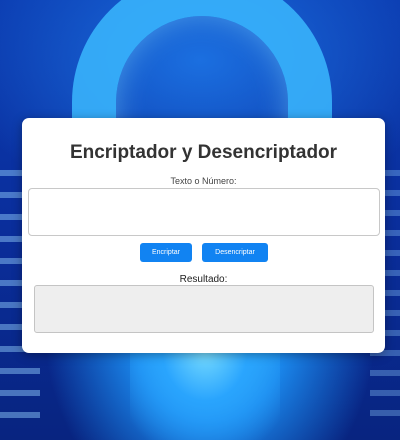 Image resolution: width=400 pixels, height=440 pixels. Describe the element at coordinates (203, 152) in the screenshot. I see `page-title: Encriptador y Desencriptador` at that location.